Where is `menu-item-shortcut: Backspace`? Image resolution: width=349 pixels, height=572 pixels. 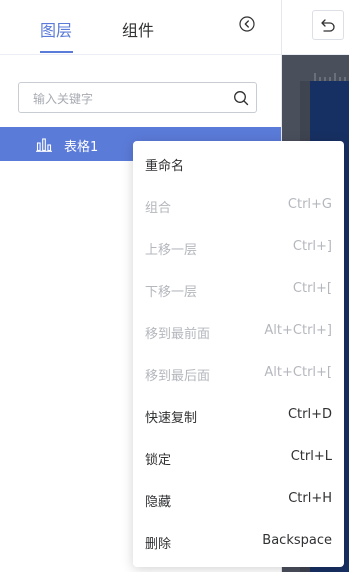
menu-item-shortcut: Backspace is located at coordinates (297, 540).